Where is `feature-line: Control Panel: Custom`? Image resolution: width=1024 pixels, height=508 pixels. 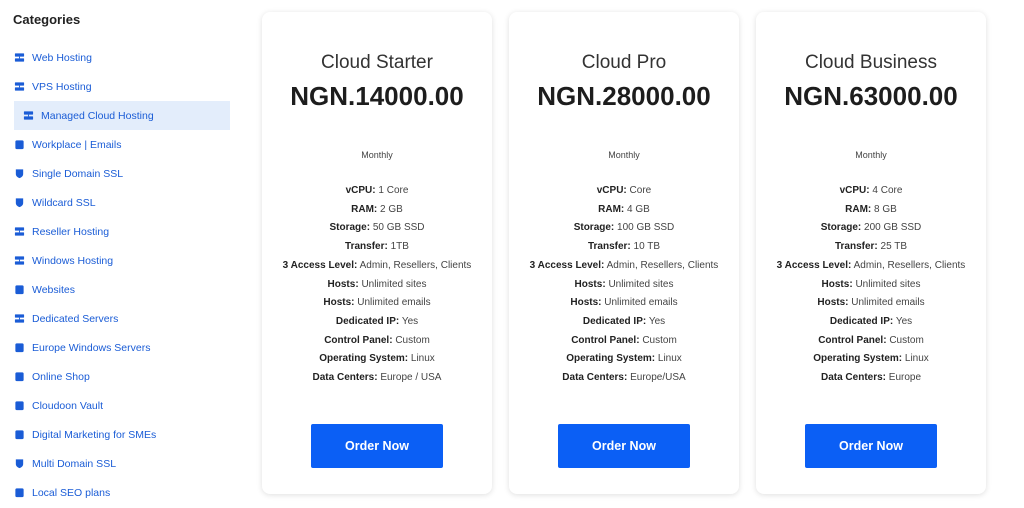 feature-line: Control Panel: Custom is located at coordinates (871, 341).